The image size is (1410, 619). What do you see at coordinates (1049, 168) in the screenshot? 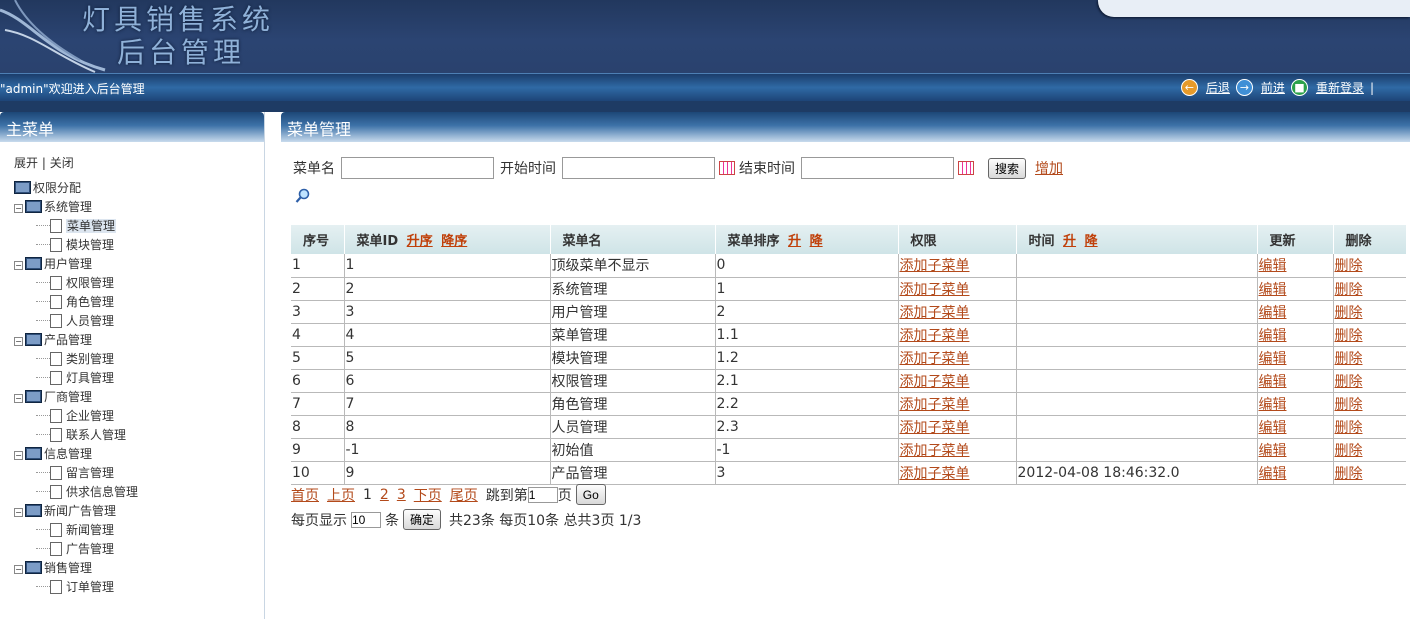
I see `add-link: 增加` at bounding box center [1049, 168].